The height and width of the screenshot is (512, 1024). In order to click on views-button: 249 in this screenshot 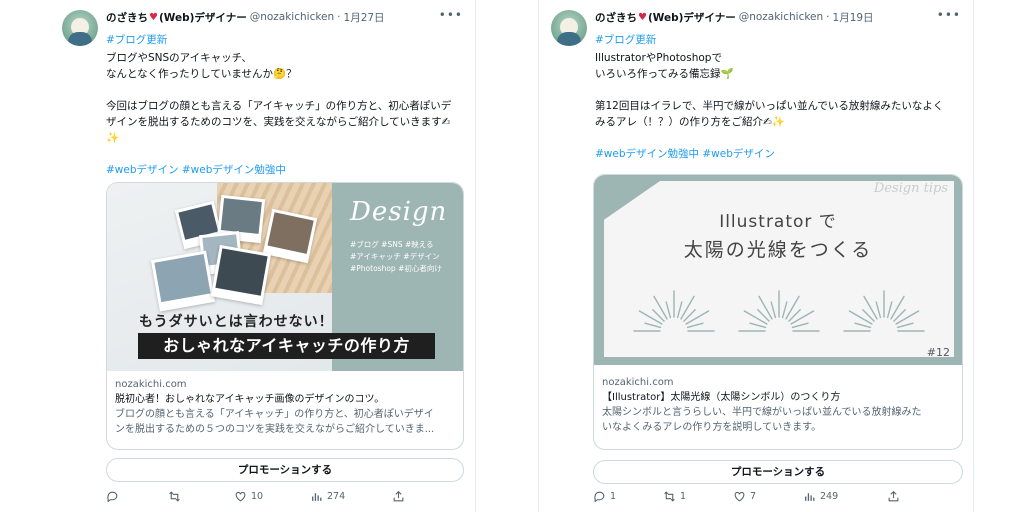, I will do `click(820, 496)`.